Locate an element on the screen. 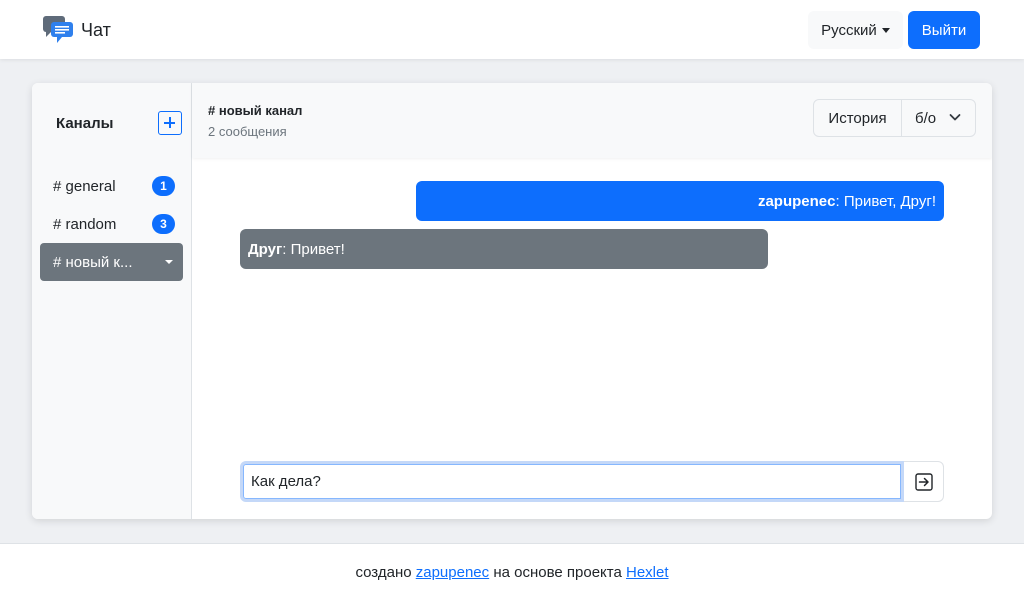 This screenshot has width=1024, height=600. chevron-down-icon is located at coordinates (955, 117).